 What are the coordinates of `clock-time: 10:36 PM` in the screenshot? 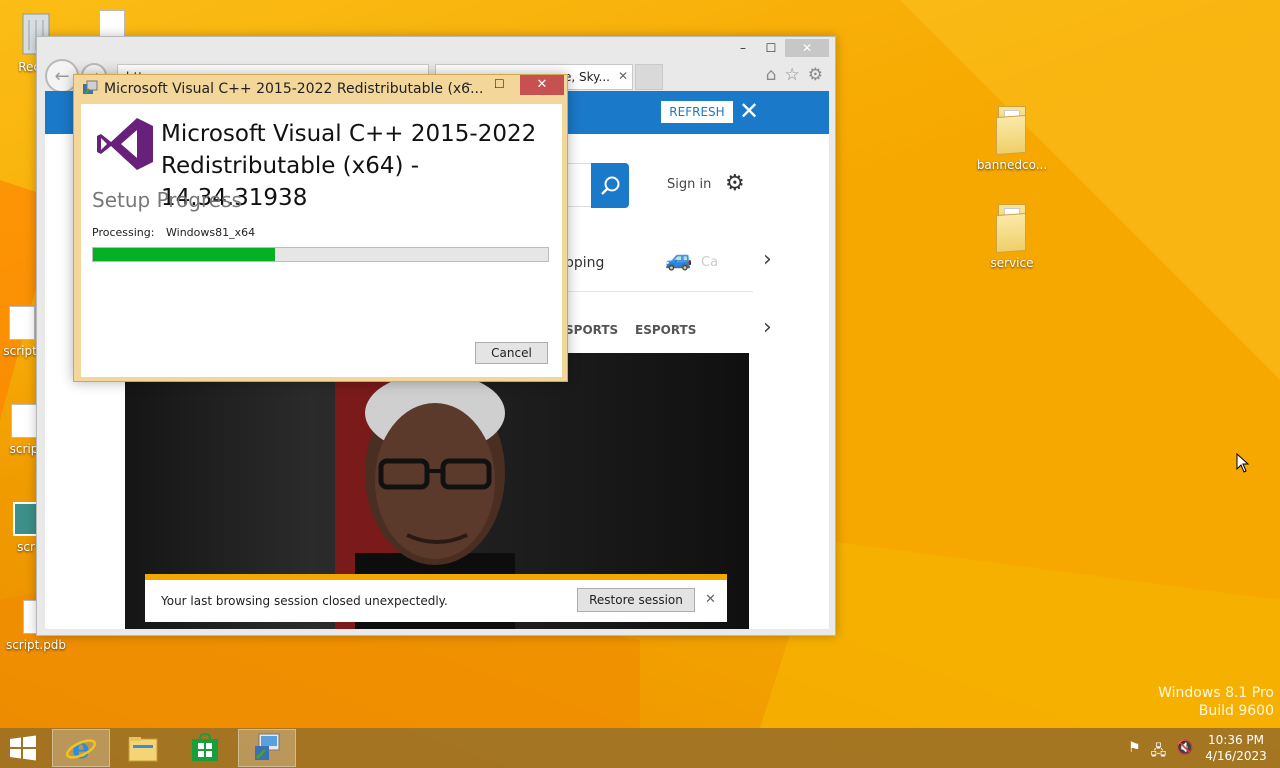 It's located at (1236, 740).